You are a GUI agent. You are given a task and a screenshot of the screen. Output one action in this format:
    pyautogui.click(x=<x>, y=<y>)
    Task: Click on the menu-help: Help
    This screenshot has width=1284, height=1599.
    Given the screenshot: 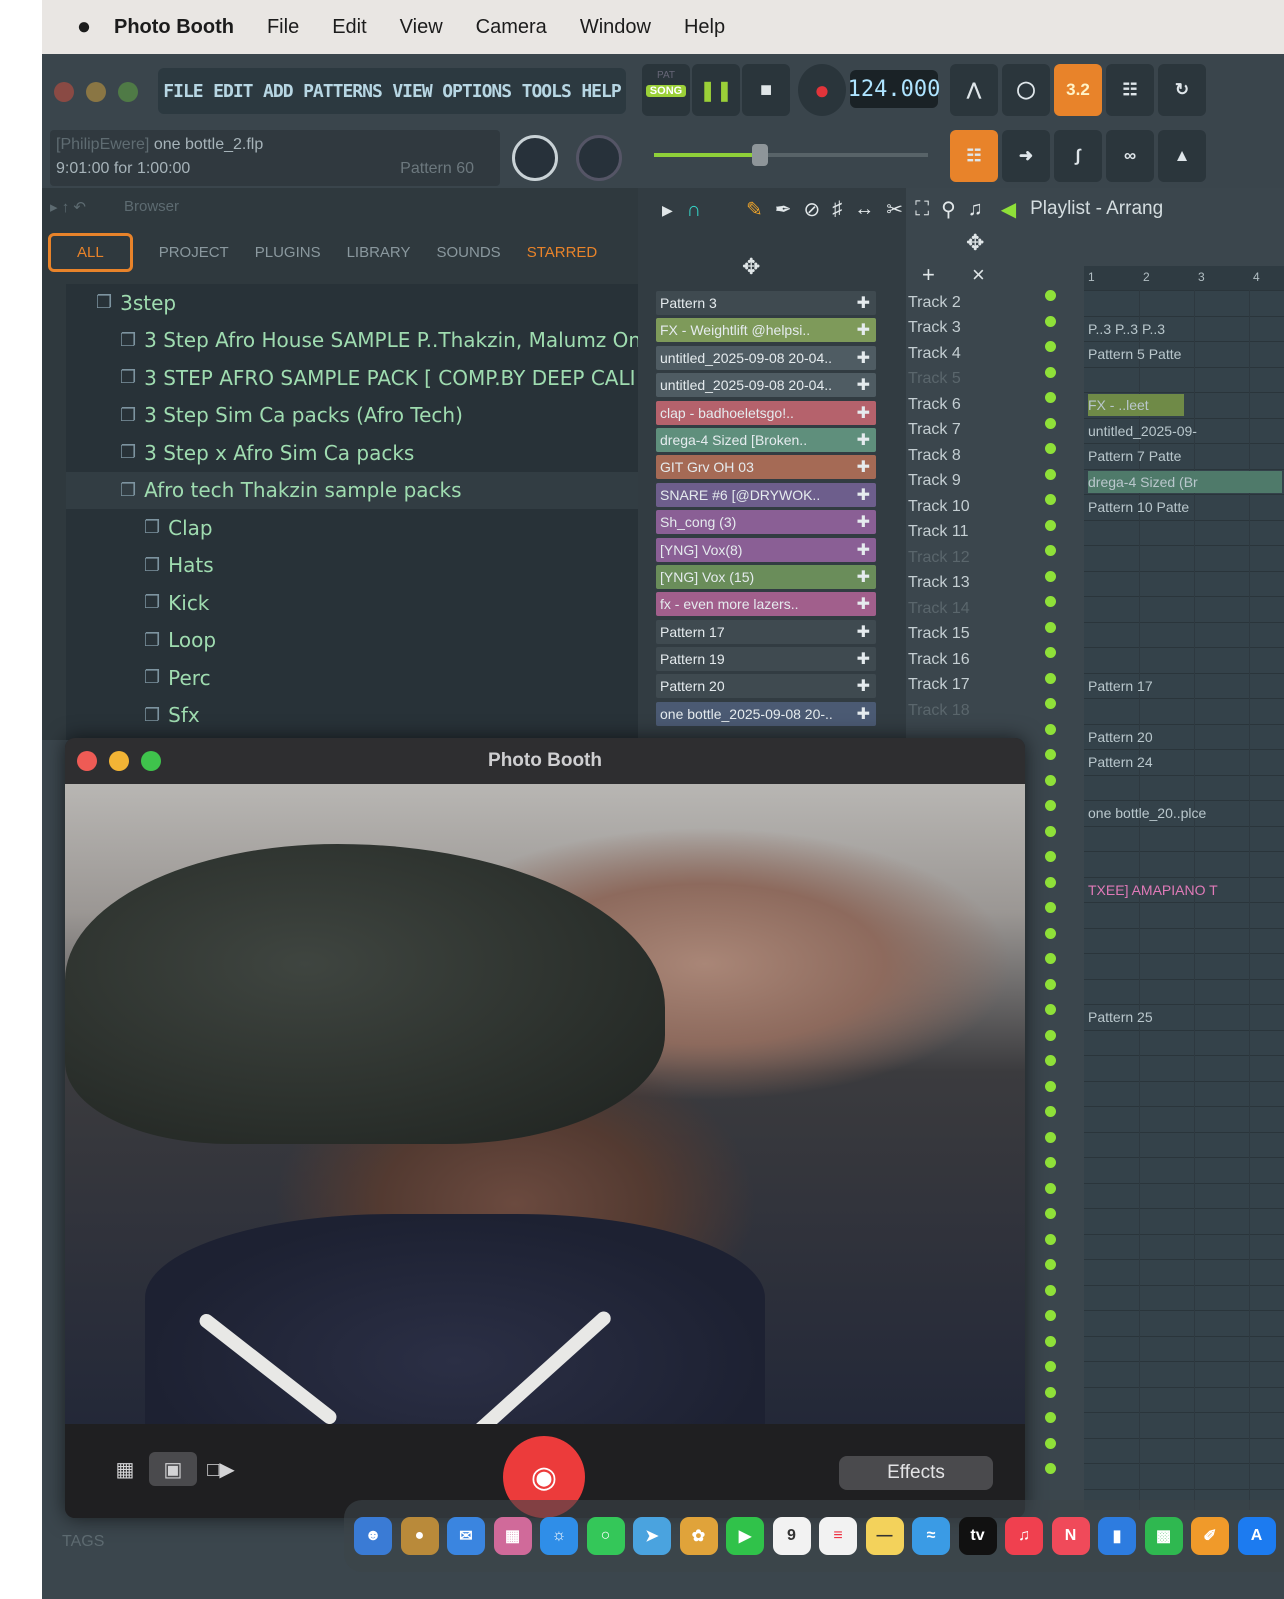 What is the action you would take?
    pyautogui.click(x=704, y=27)
    